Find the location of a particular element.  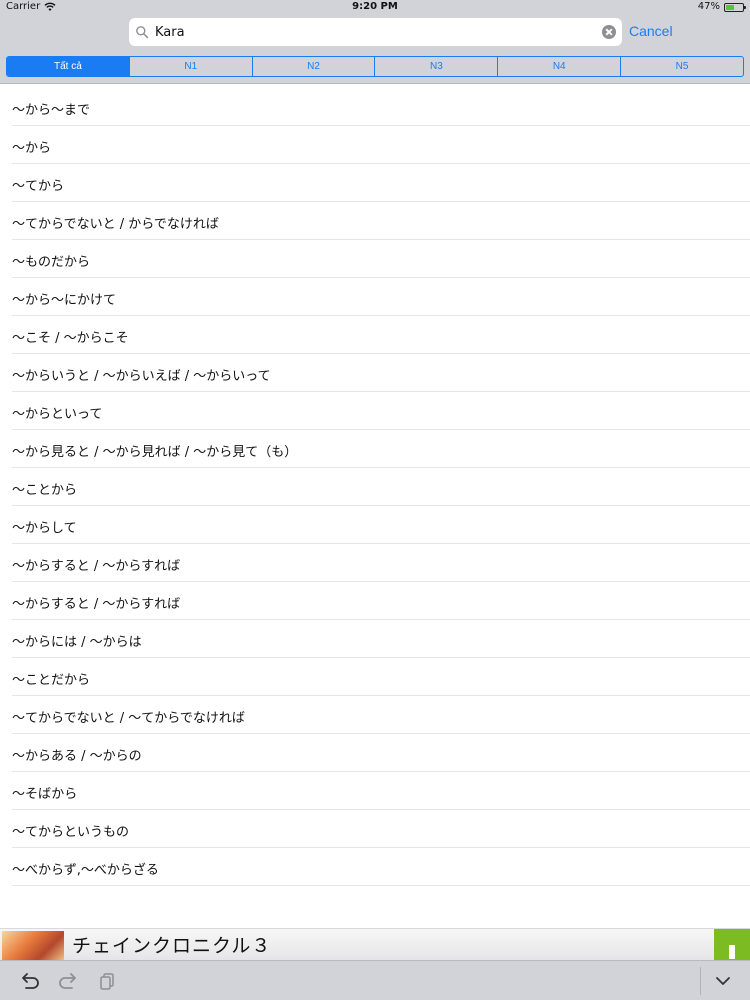

search-bar is located at coordinates (375, 32).